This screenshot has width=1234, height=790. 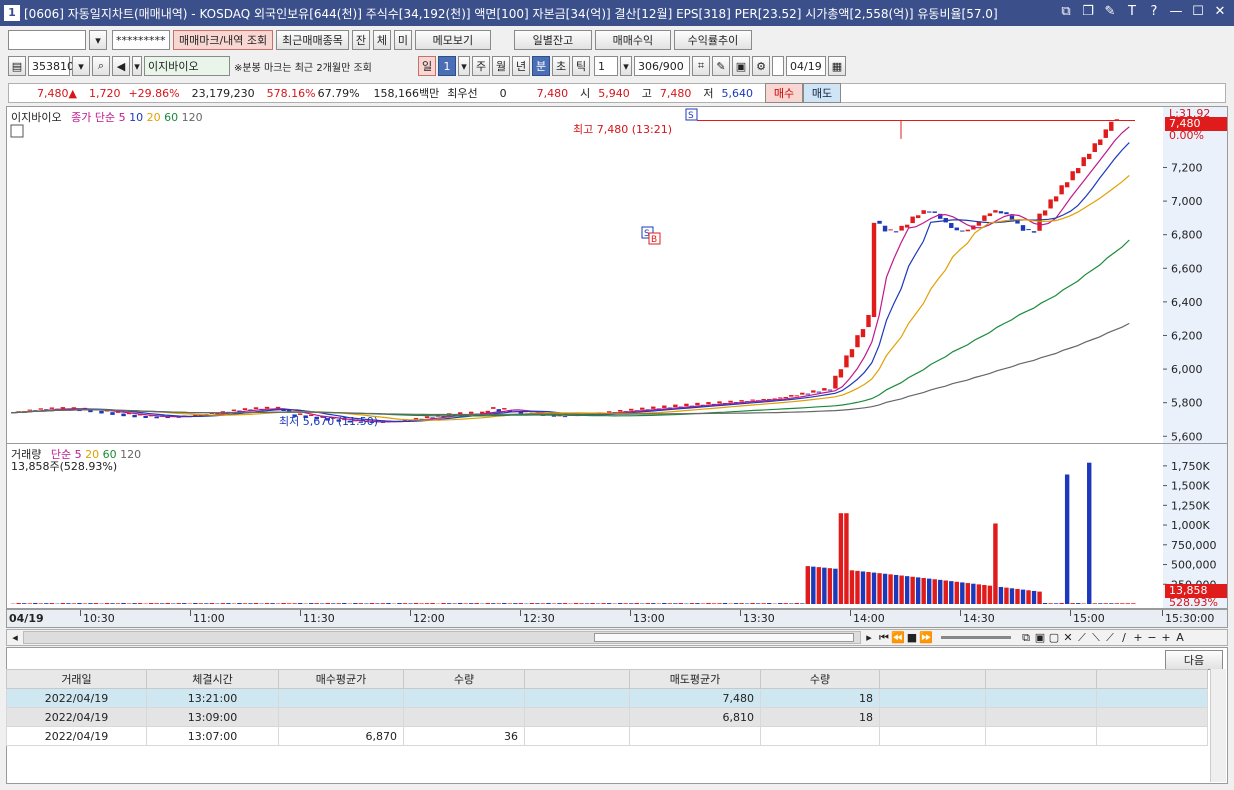 I want to click on save-icon: ▣, so click(x=741, y=66).